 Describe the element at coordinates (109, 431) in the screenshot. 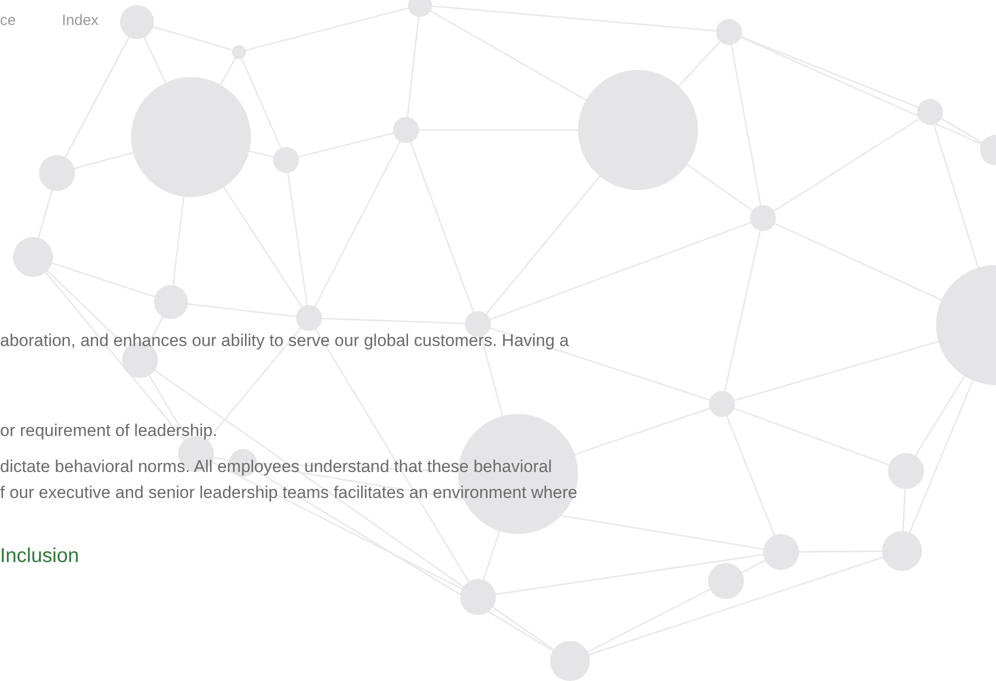

I see `paragraph-line: or requirement of leadership.` at that location.